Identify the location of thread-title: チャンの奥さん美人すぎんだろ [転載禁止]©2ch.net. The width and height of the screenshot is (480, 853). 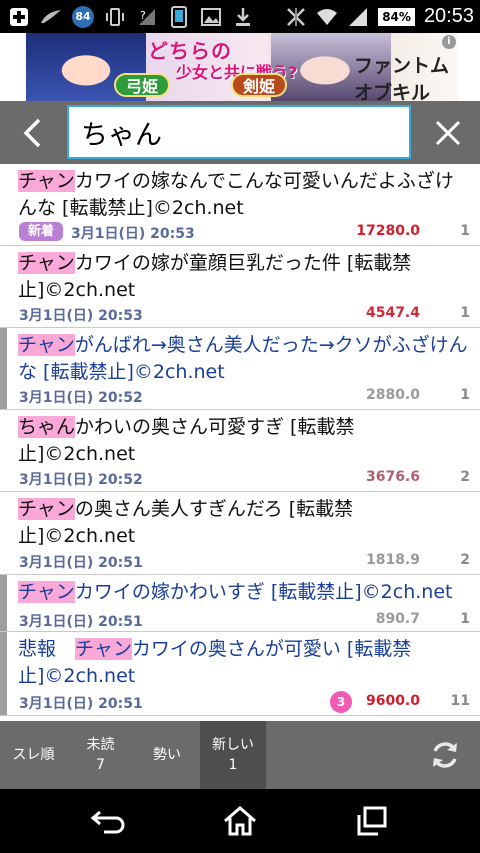
(186, 522).